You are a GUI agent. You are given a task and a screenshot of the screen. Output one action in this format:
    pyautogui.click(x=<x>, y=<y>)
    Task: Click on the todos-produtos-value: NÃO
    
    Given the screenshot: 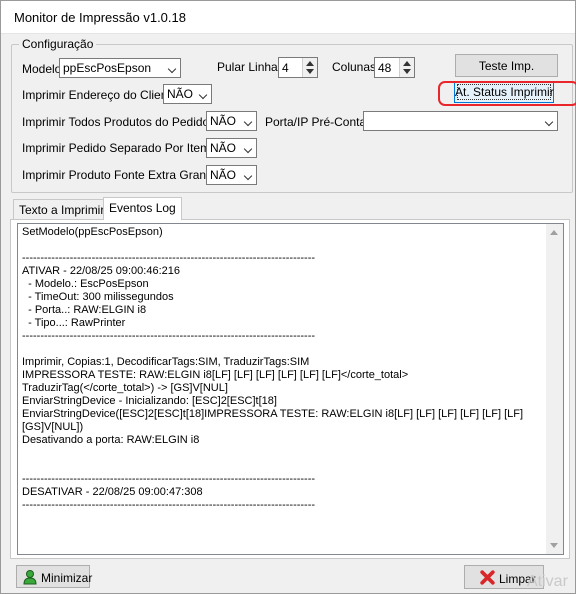 What is the action you would take?
    pyautogui.click(x=223, y=121)
    